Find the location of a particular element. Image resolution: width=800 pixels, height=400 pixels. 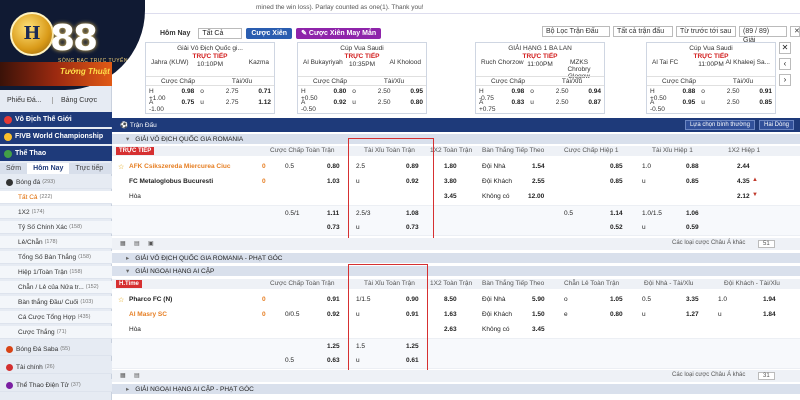

sidebar-item-all: Tất Cả (222) is located at coordinates (56, 197).